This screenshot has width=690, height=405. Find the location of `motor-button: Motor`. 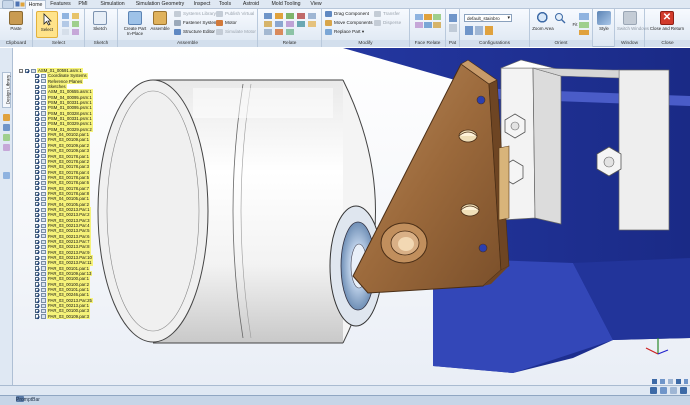

motor-button: Motor is located at coordinates (226, 23).